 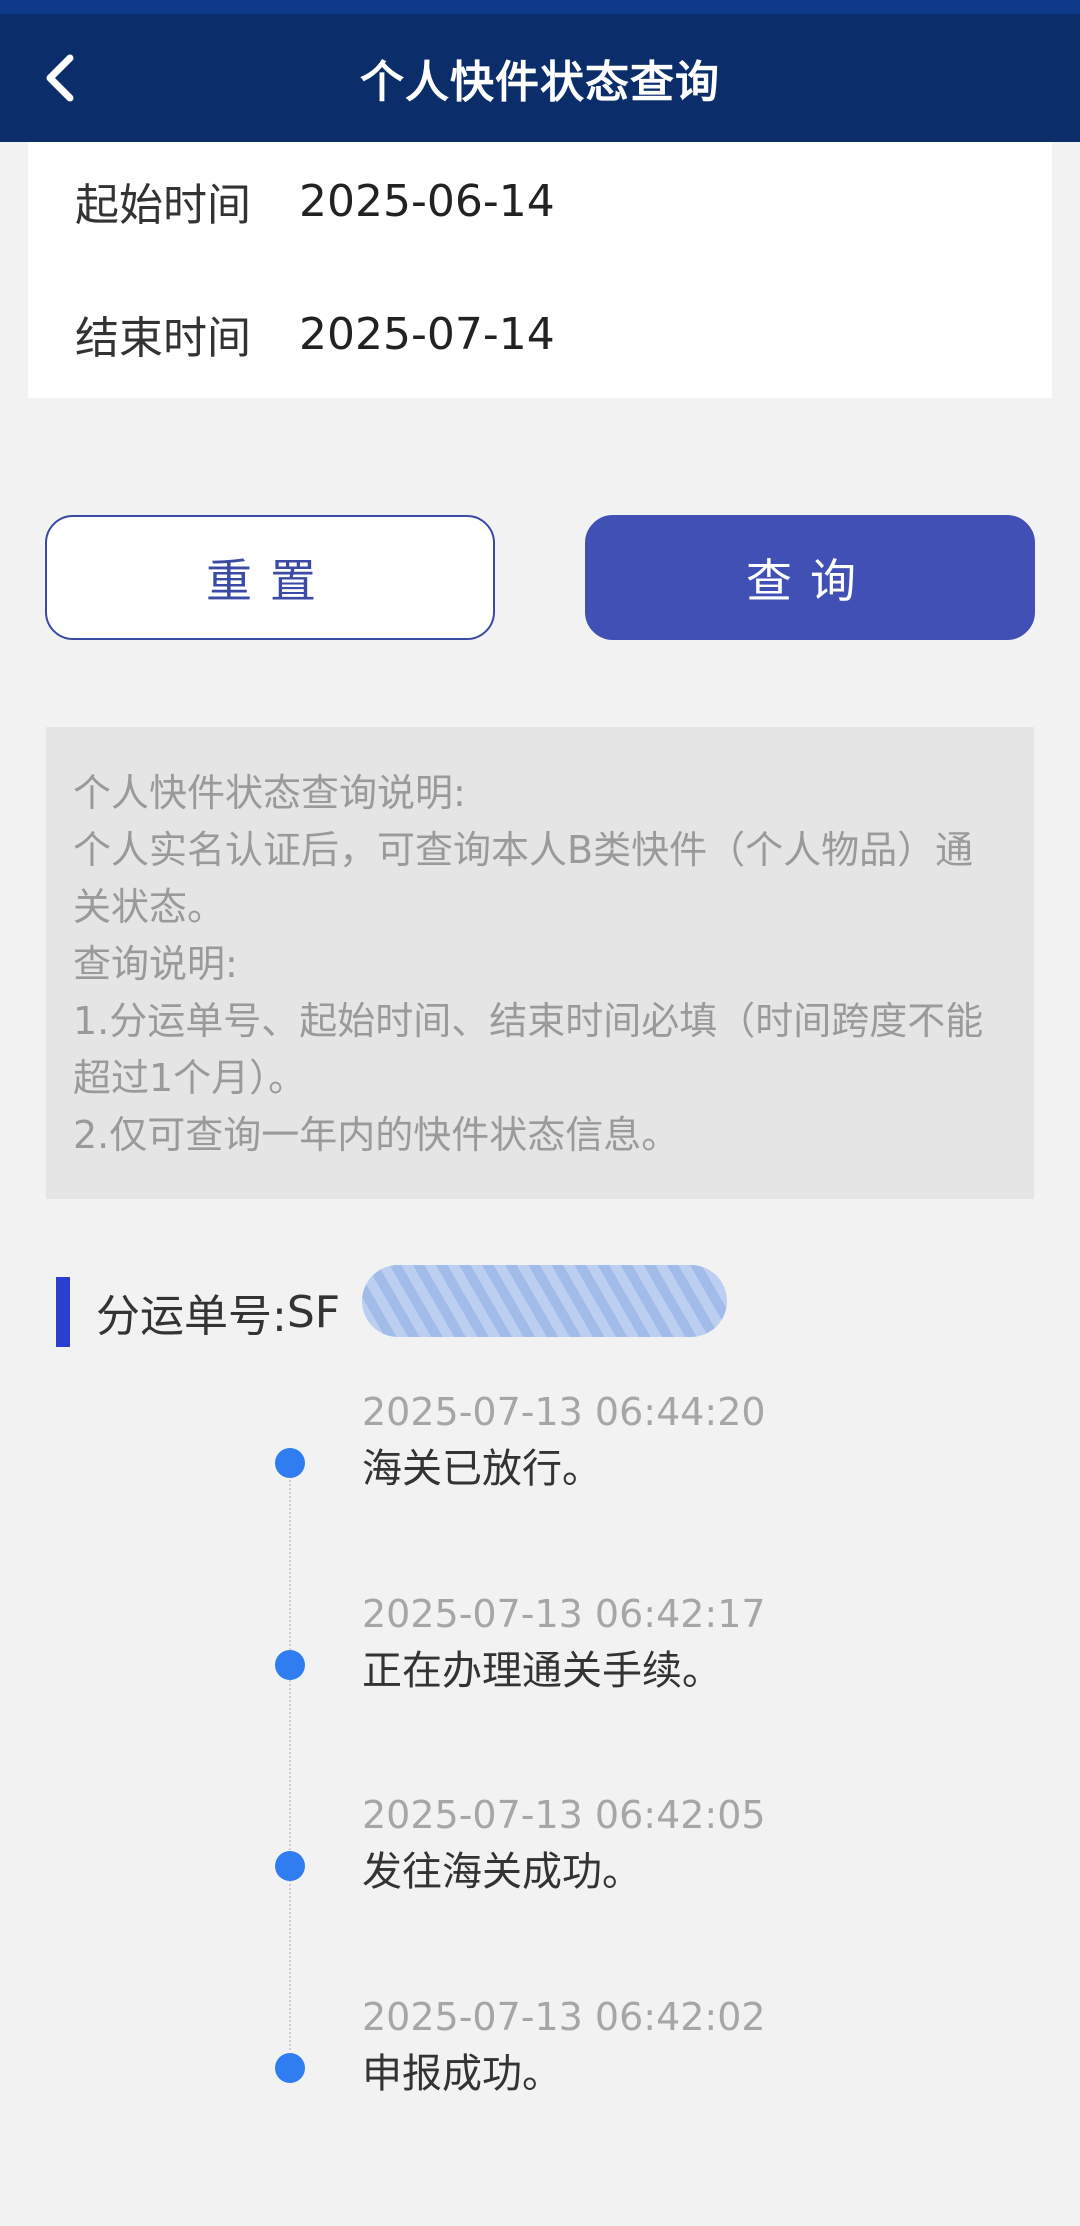 I want to click on timeline-item: 2025-07-13 06:44:20 海关已放行。, so click(x=540, y=1450).